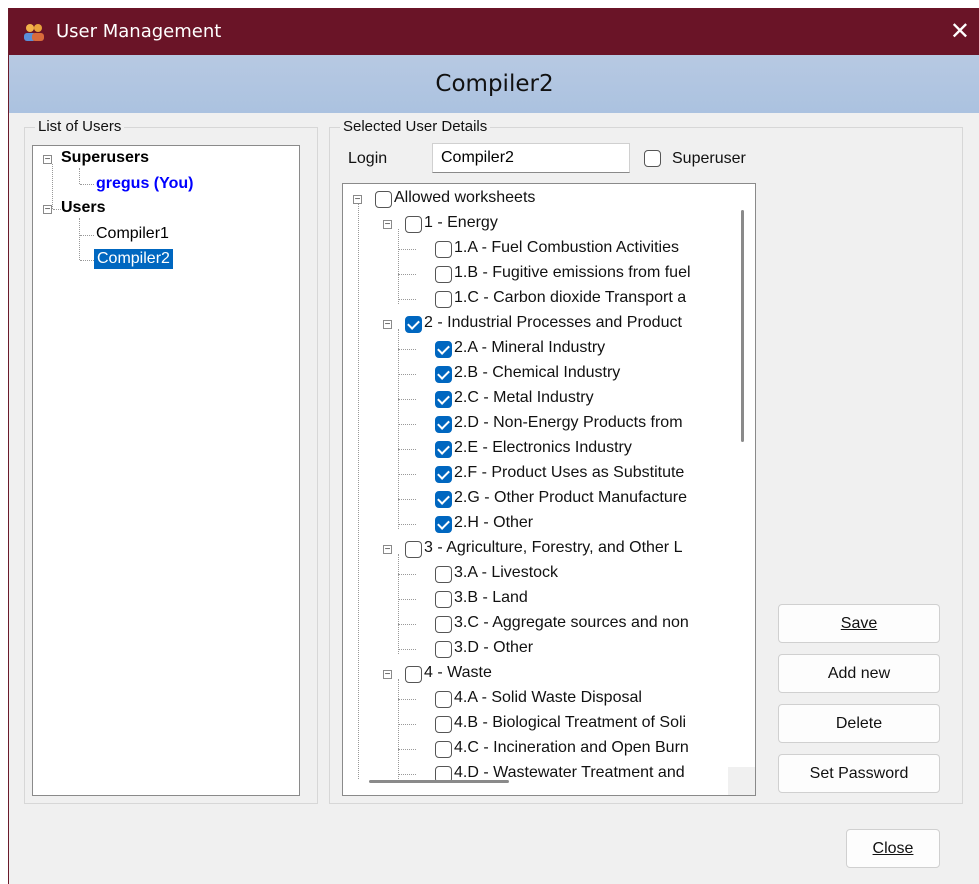 This screenshot has width=979, height=884. Describe the element at coordinates (439, 781) in the screenshot. I see `horizontal-scrollbar` at that location.